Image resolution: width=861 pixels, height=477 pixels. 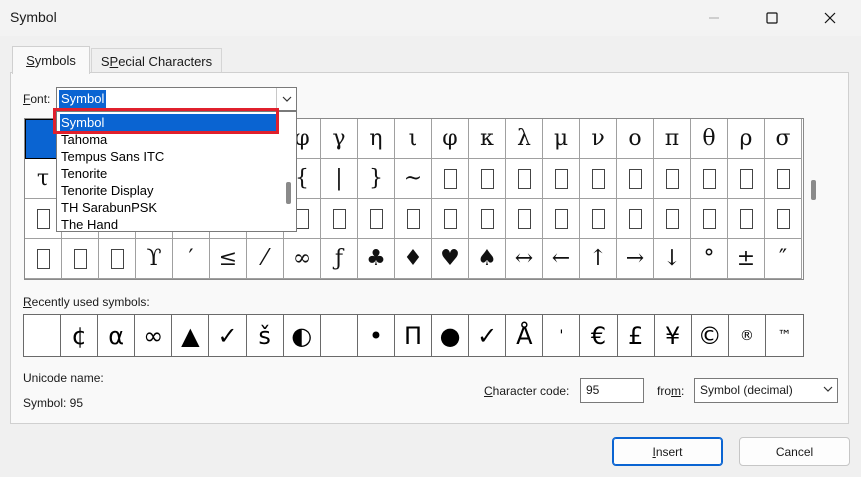 I want to click on recent-symbol-cell: ®, so click(x=747, y=335).